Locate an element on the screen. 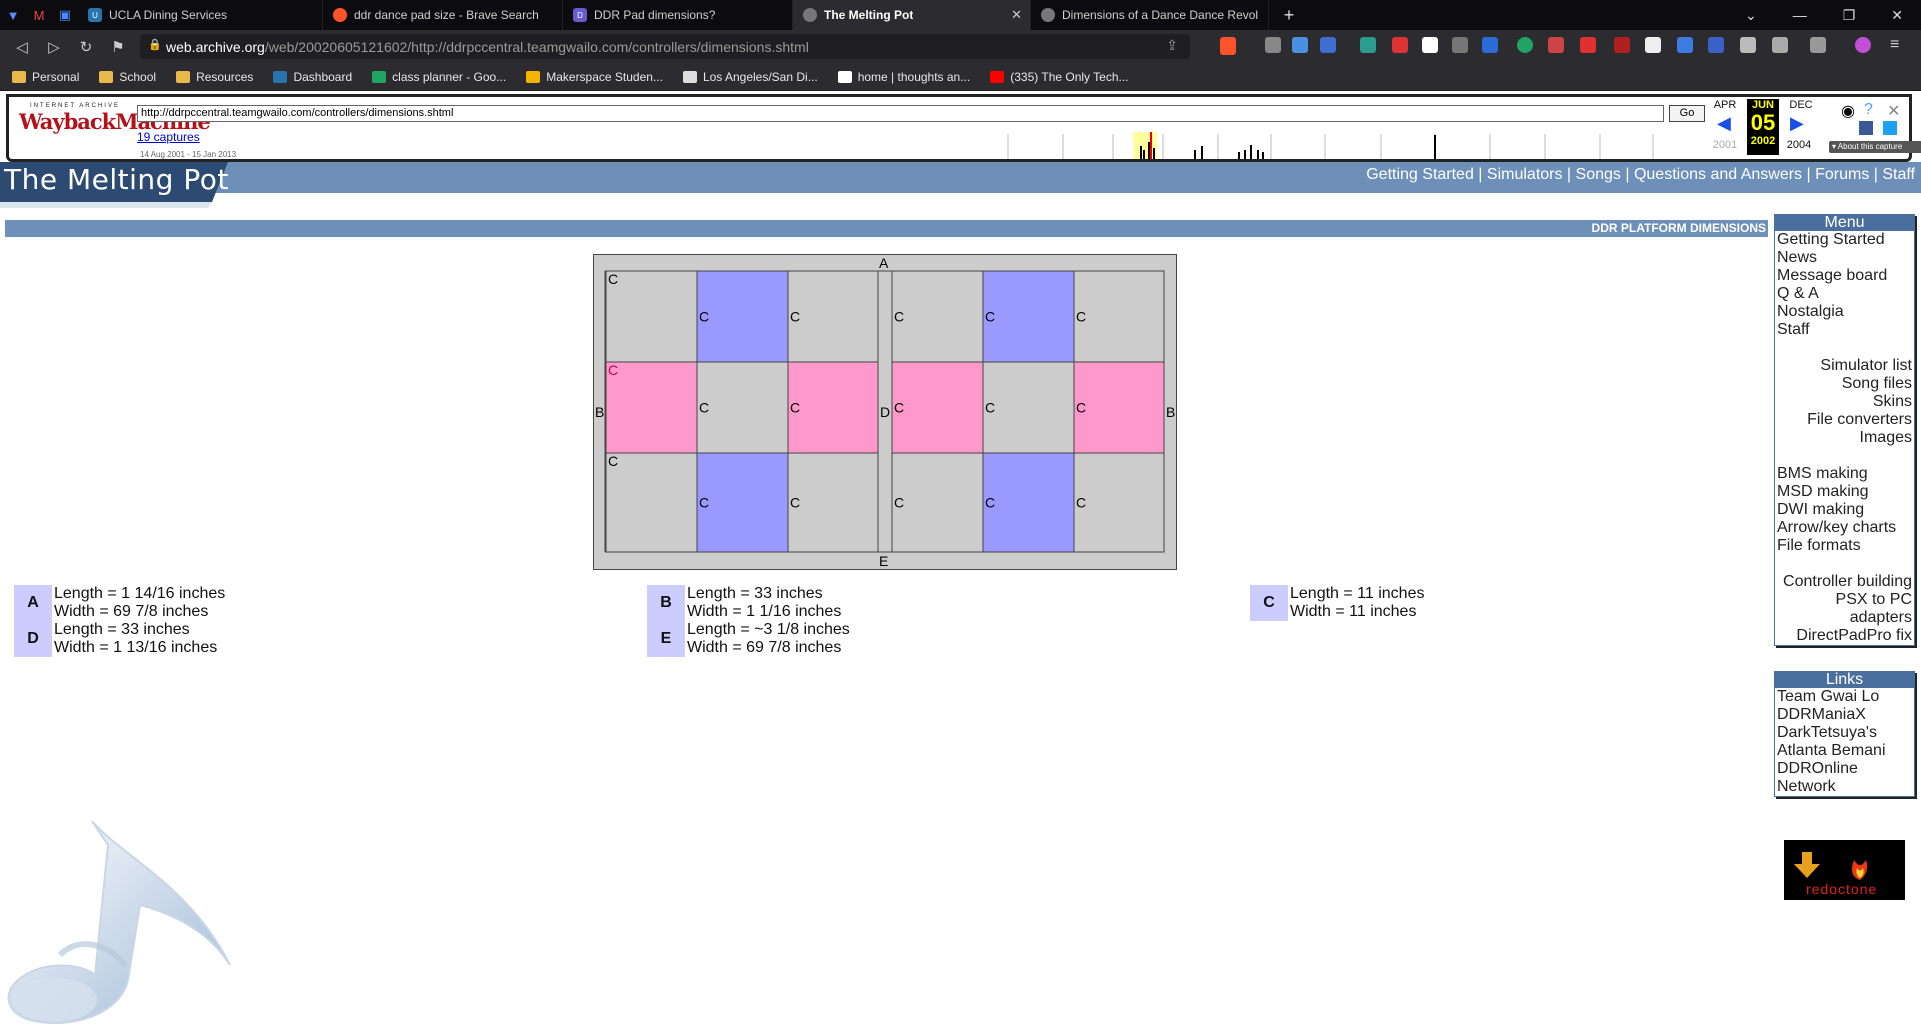 The height and width of the screenshot is (1033, 1921). gmail-icon: M is located at coordinates (39, 15).